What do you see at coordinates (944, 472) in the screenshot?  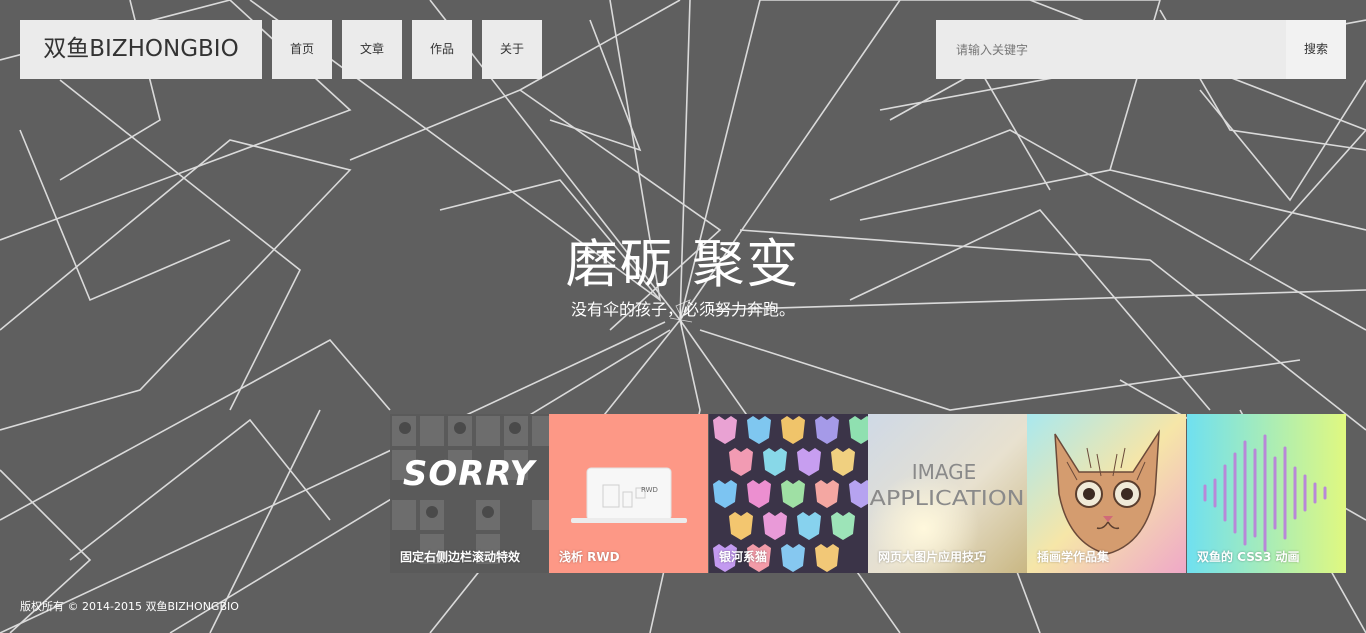 I see `svg-text: IMAGE` at bounding box center [944, 472].